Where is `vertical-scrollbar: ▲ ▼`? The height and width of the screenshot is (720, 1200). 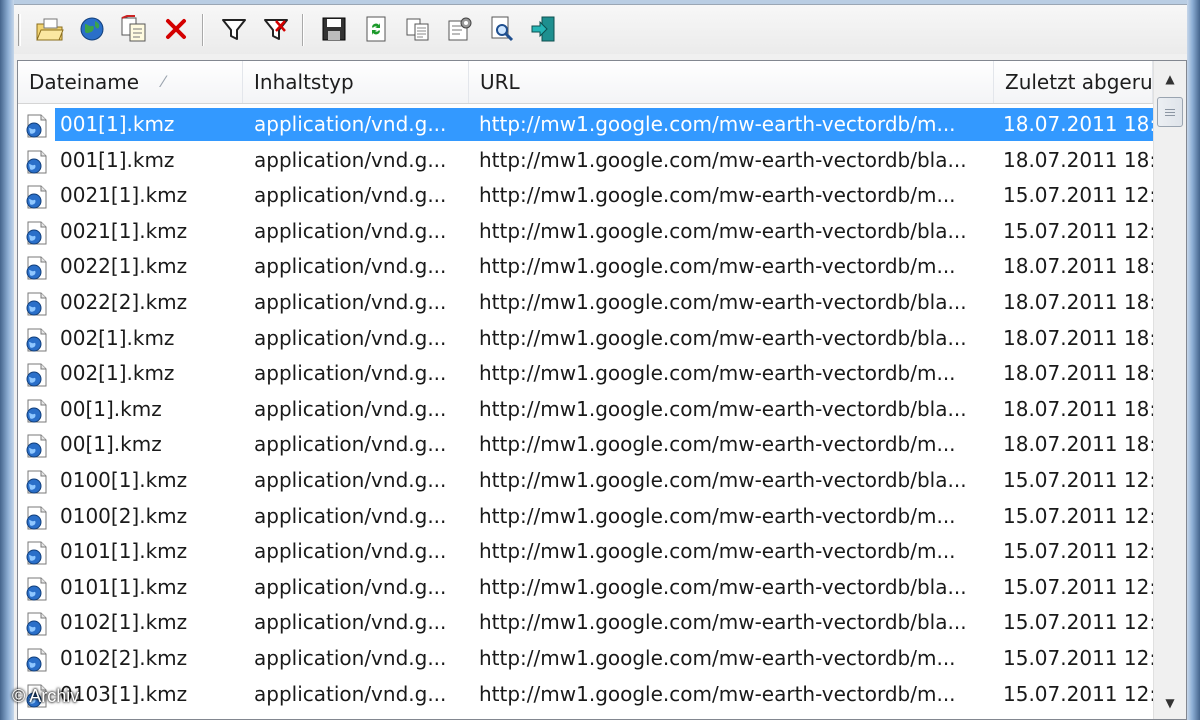 vertical-scrollbar: ▲ ▼ is located at coordinates (1169, 390).